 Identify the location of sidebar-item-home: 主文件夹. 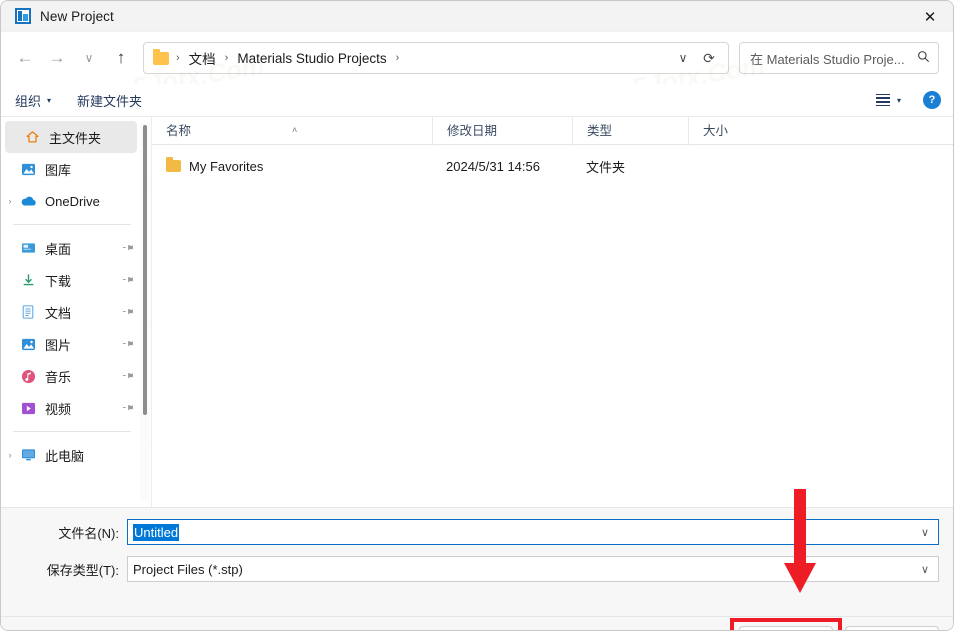
(71, 137).